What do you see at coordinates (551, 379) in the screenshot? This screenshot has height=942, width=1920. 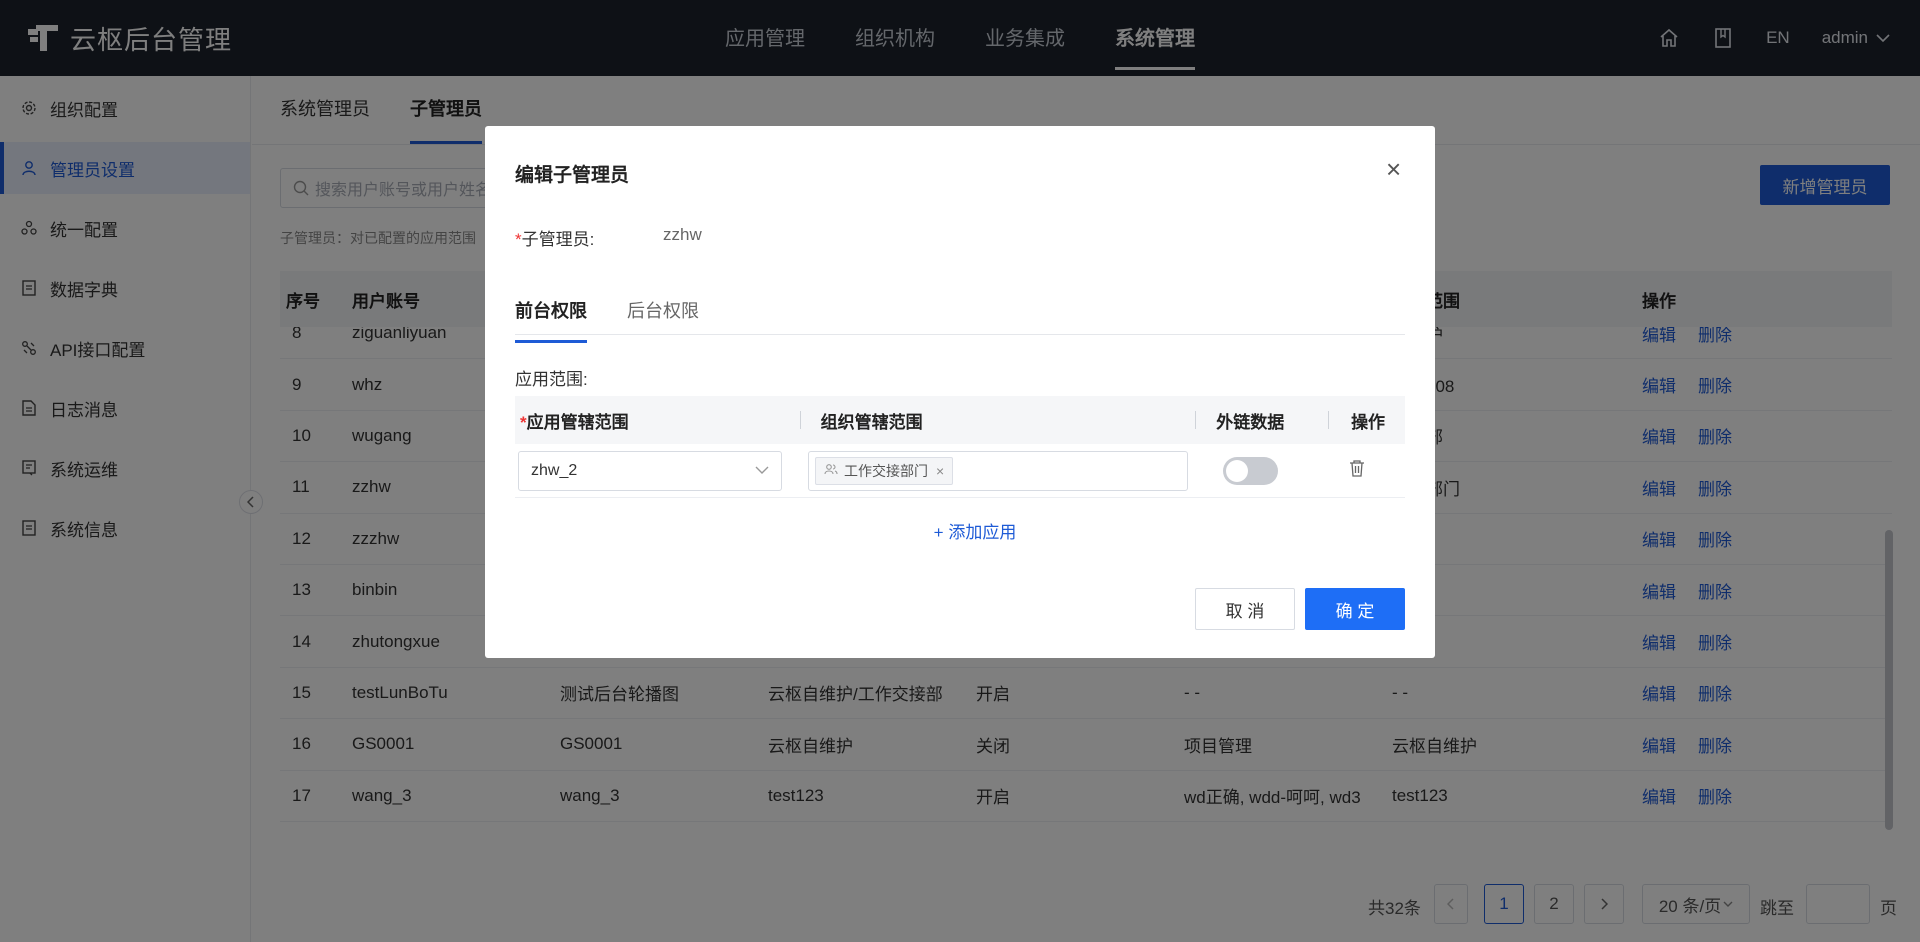 I see `app-scope-label: 应用范围:` at bounding box center [551, 379].